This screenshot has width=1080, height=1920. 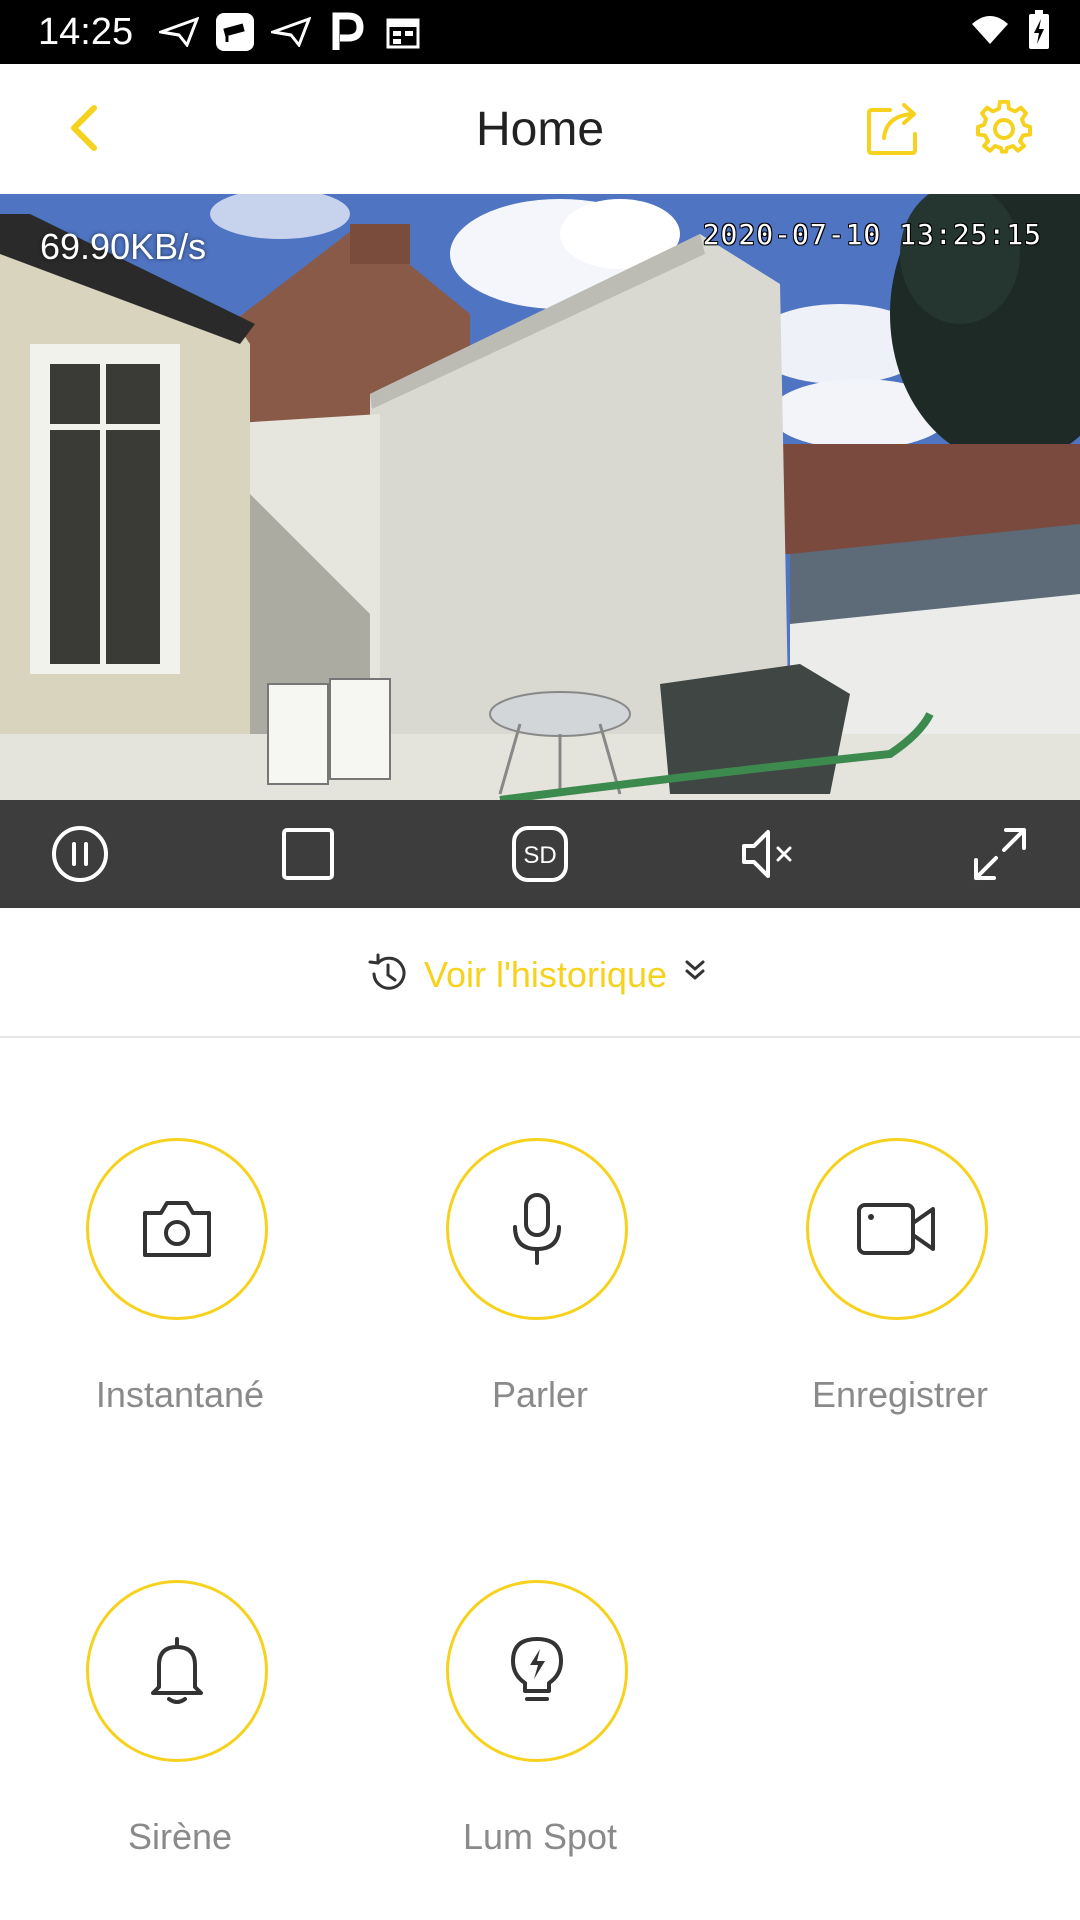 I want to click on siren-action: Sirène, so click(x=180, y=1740).